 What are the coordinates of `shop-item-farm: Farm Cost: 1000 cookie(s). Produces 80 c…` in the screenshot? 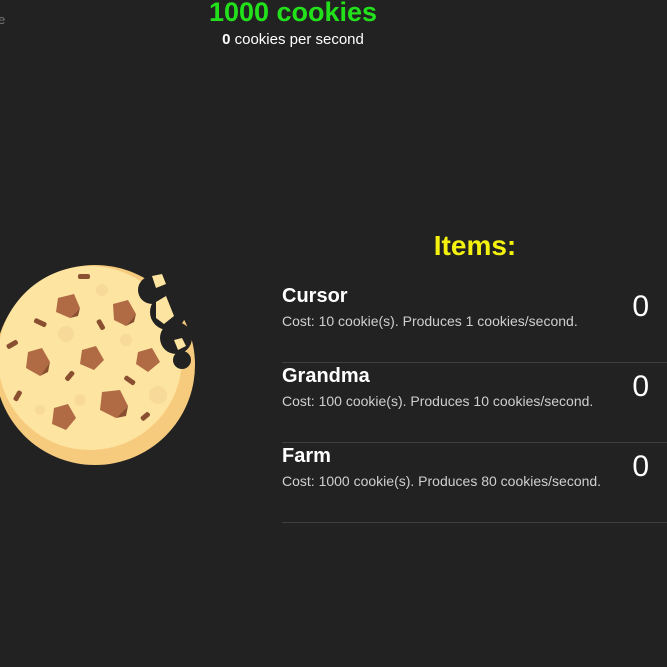 It's located at (474, 483).